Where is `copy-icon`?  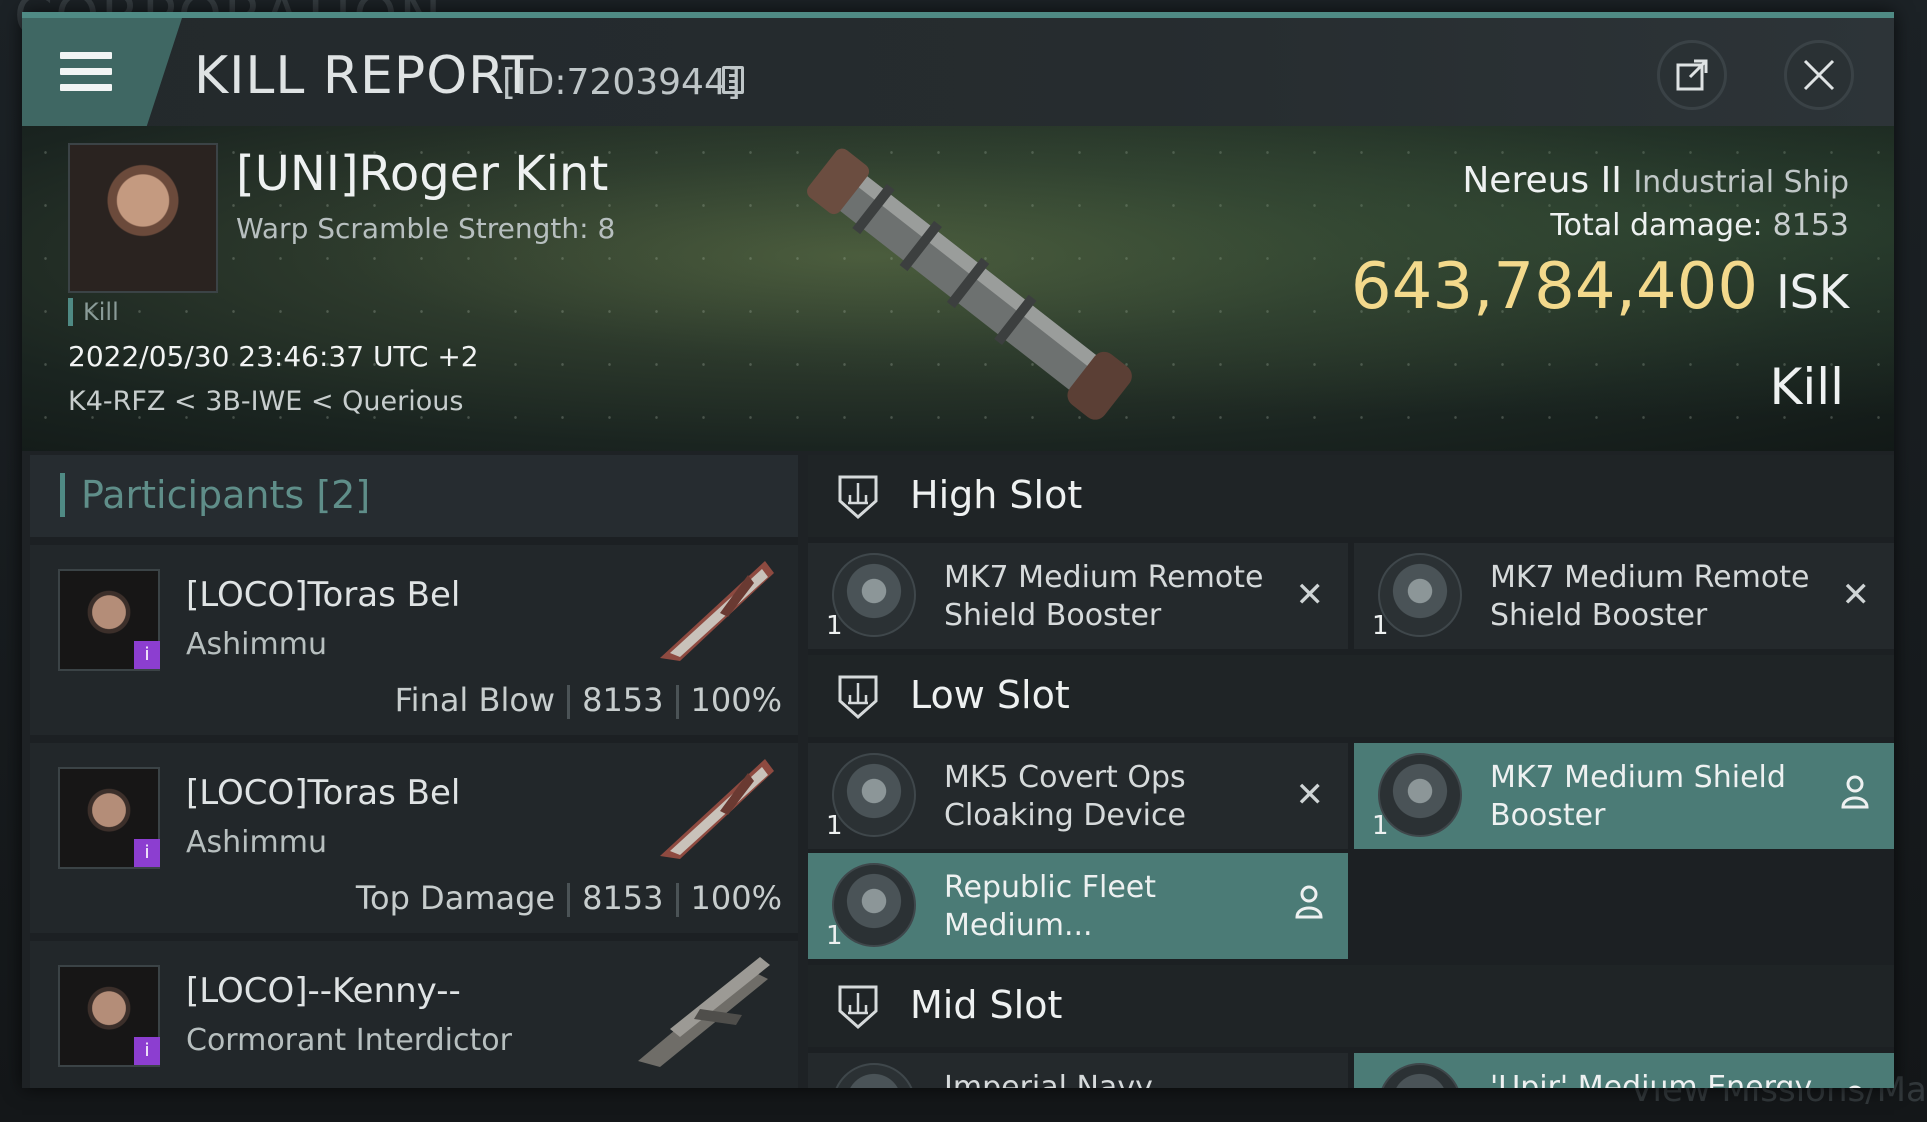
copy-icon is located at coordinates (733, 80).